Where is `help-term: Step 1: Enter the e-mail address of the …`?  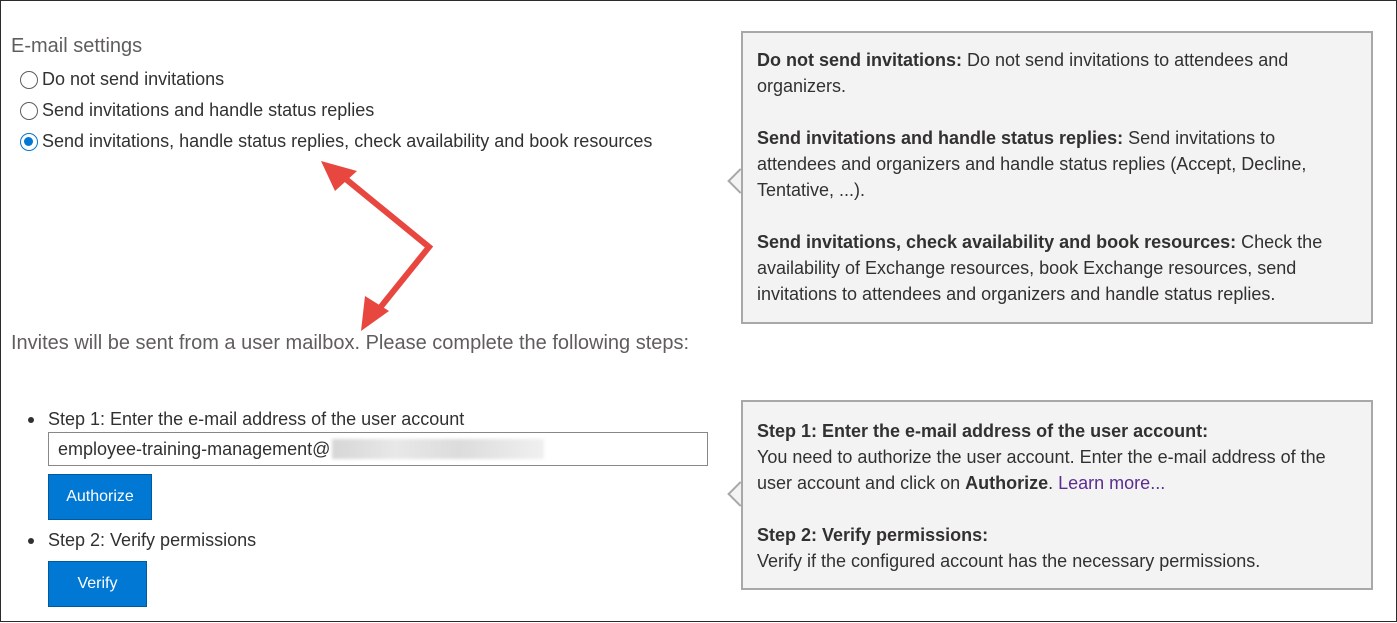
help-term: Step 1: Enter the e-mail address of the … is located at coordinates (983, 431).